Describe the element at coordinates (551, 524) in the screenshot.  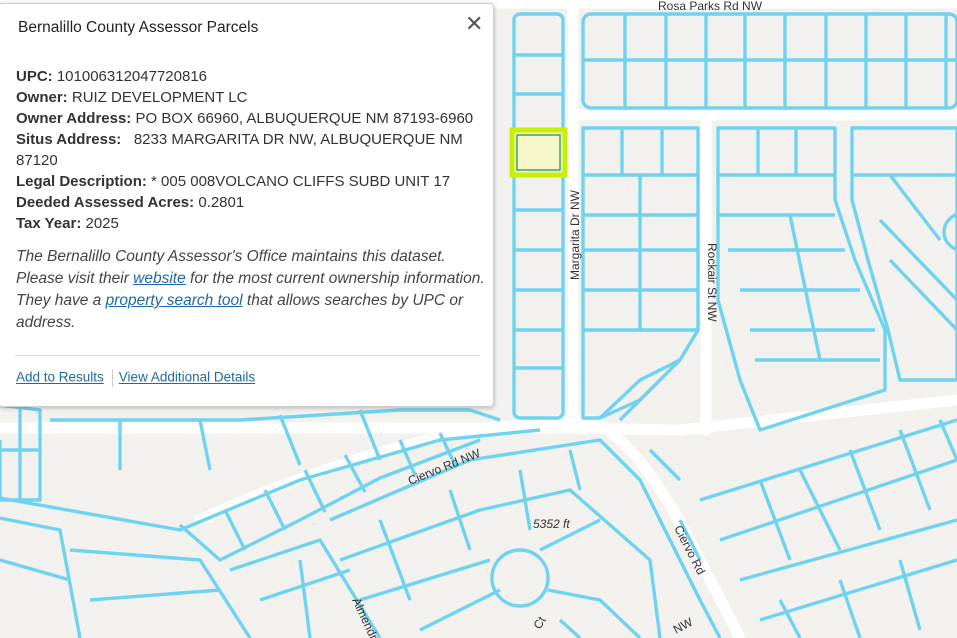
I see `elevation-label: 5352 ft` at that location.